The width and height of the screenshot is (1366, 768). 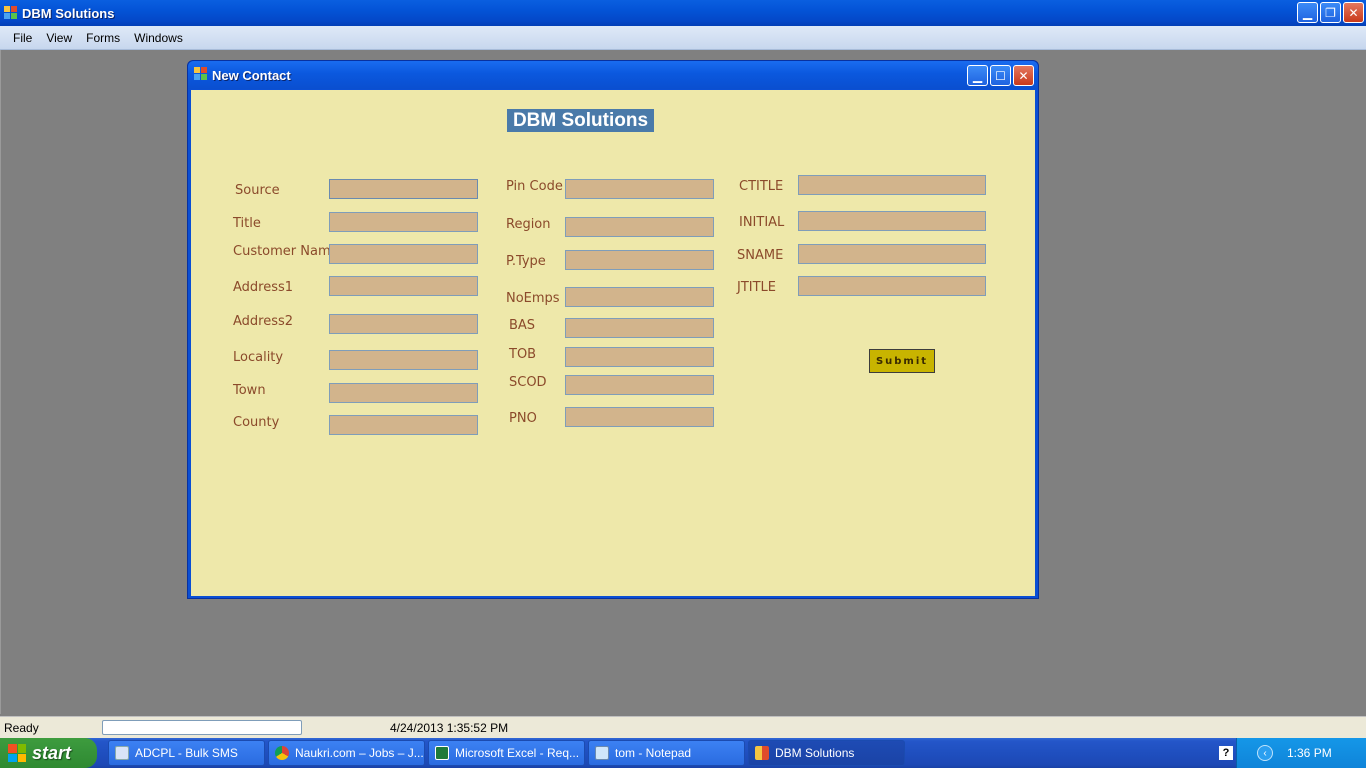 I want to click on child-minimize-button: ▁, so click(x=977, y=75).